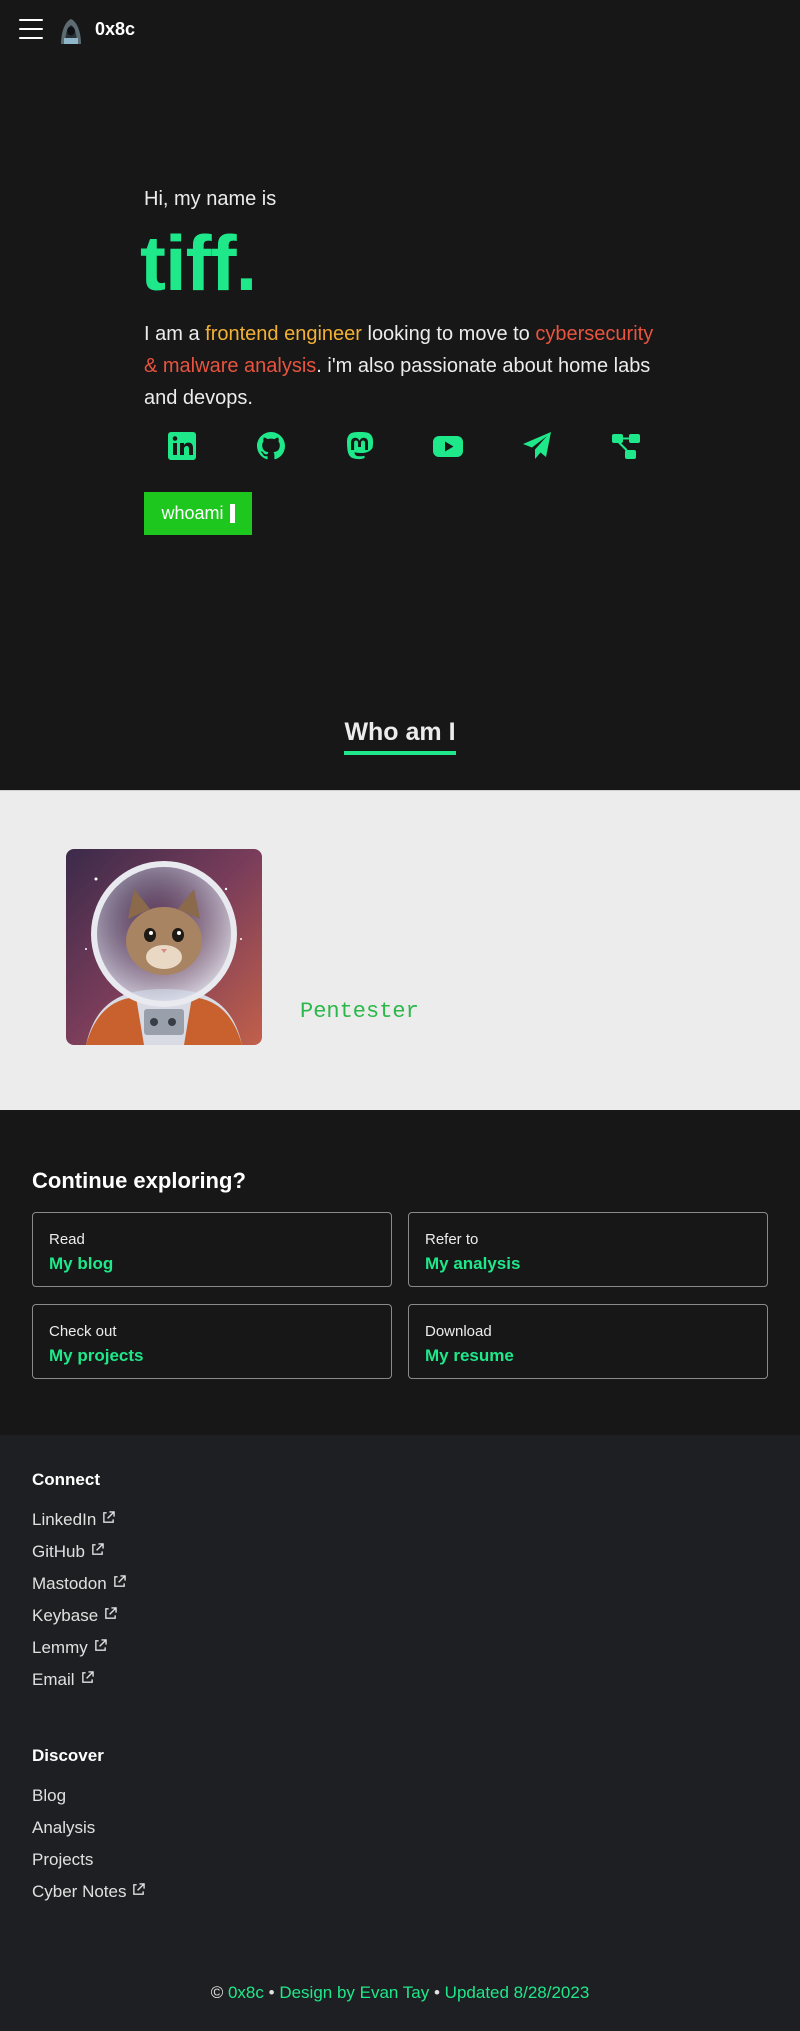 This screenshot has height=2031, width=800. I want to click on keybase-icon, so click(626, 446).